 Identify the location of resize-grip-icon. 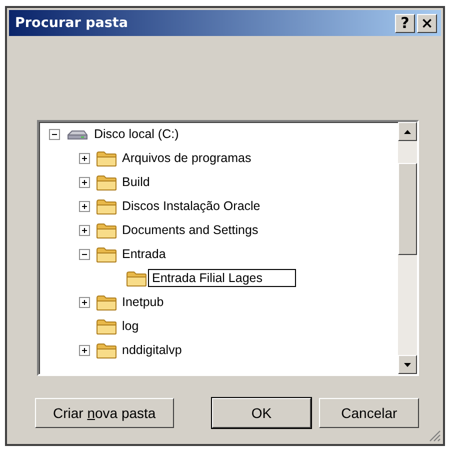
(435, 436).